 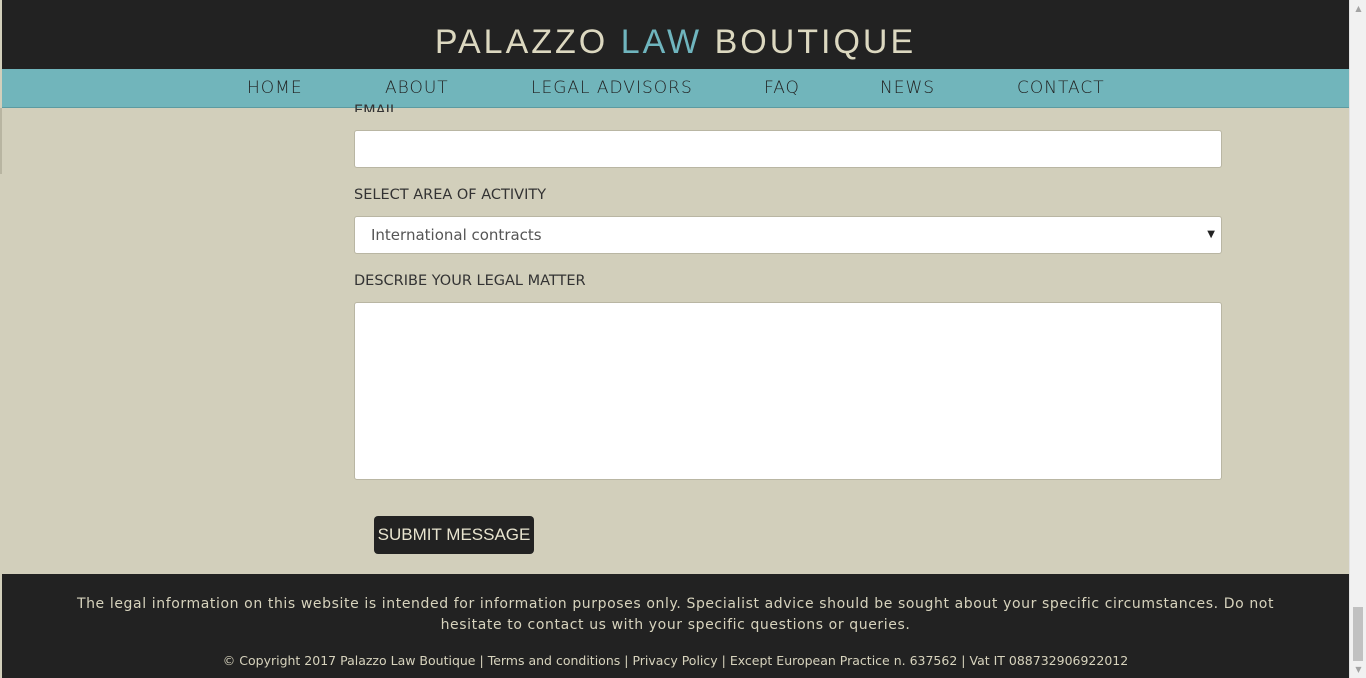 What do you see at coordinates (661, 42) in the screenshot?
I see `brand-part-2: LAW` at bounding box center [661, 42].